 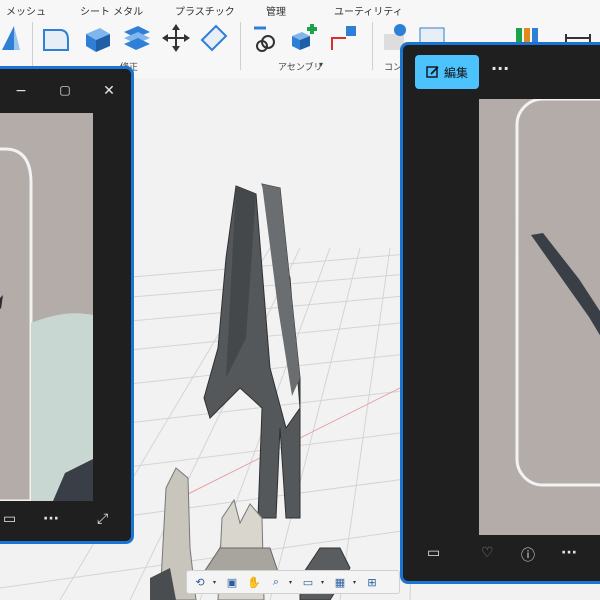 What do you see at coordinates (487, 553) in the screenshot?
I see `favorite-button: ♡` at bounding box center [487, 553].